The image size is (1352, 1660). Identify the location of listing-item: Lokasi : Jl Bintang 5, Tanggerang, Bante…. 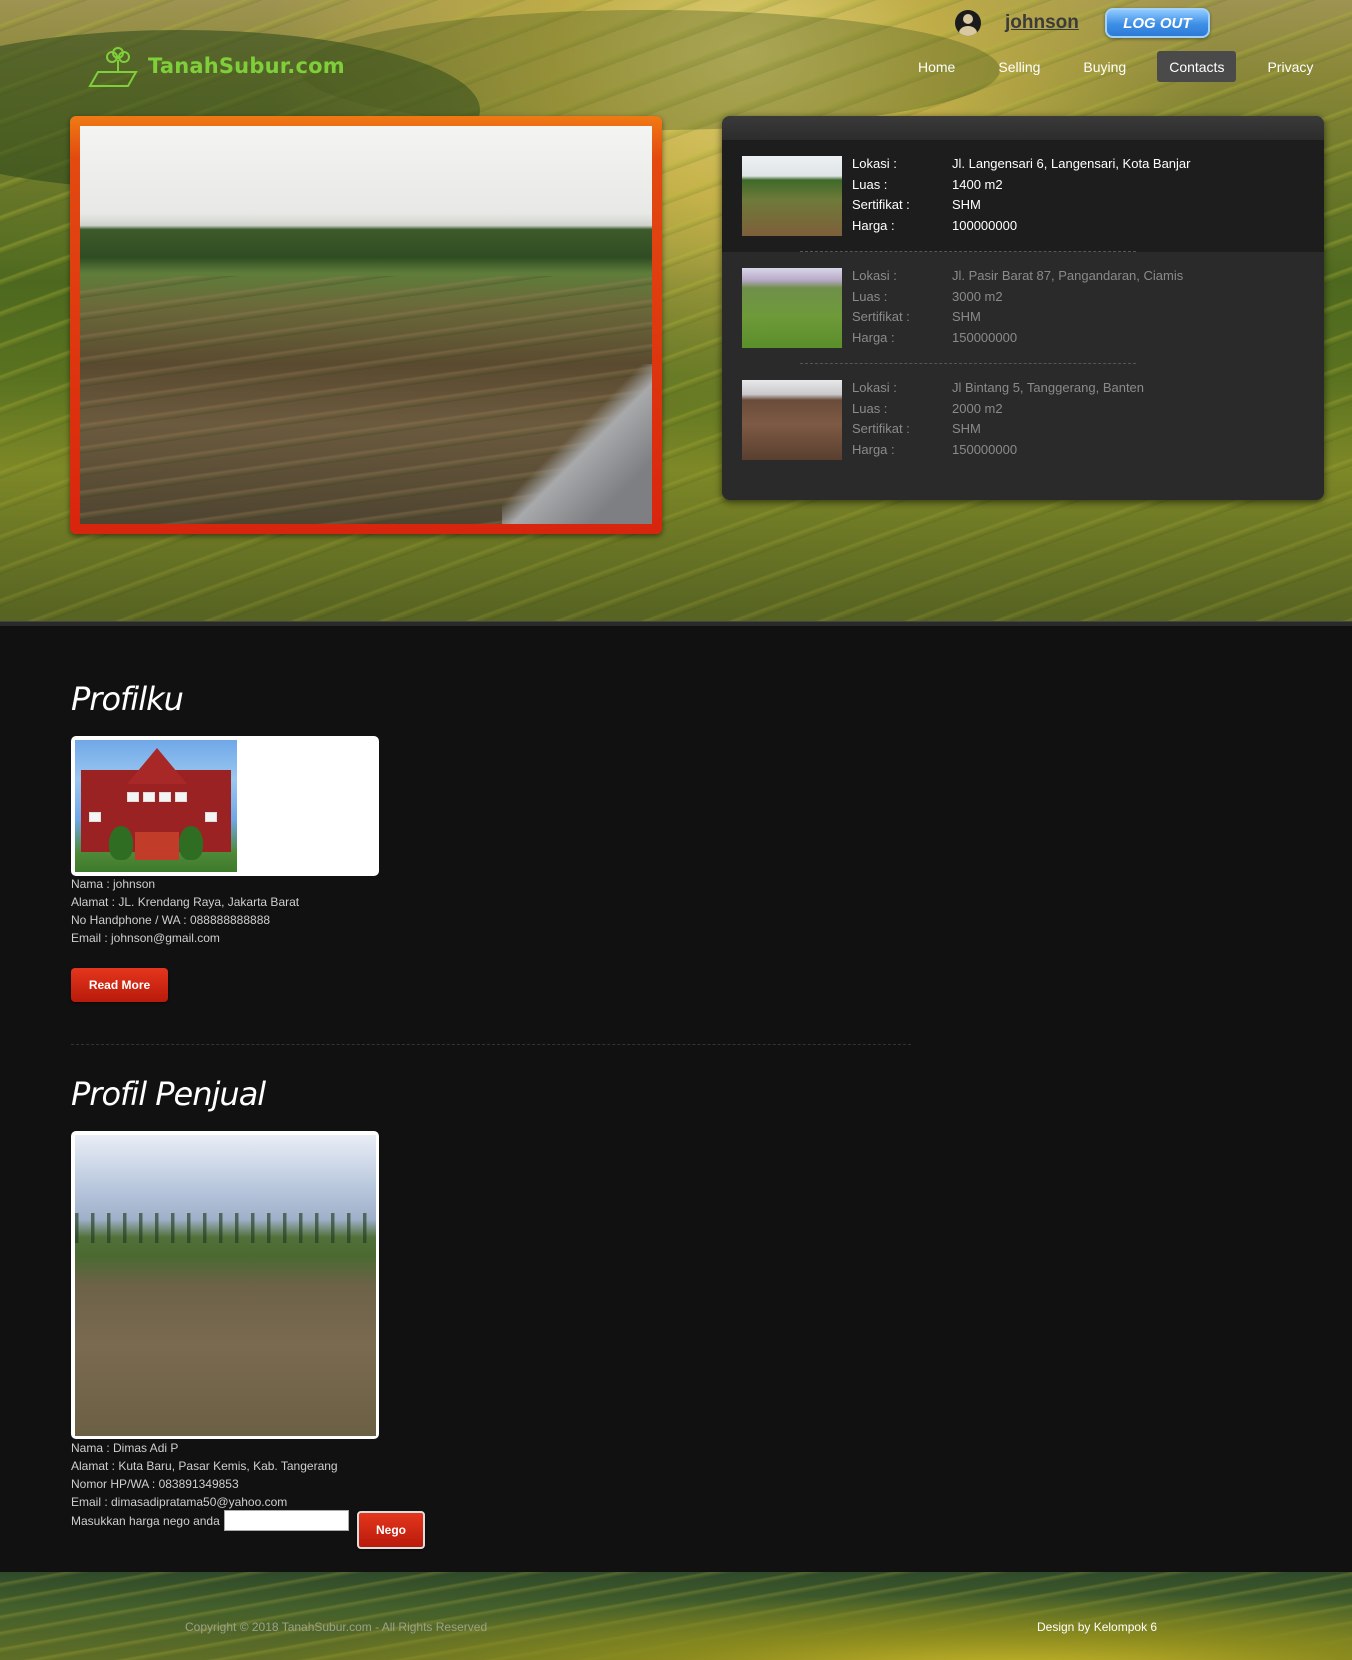
(1023, 420).